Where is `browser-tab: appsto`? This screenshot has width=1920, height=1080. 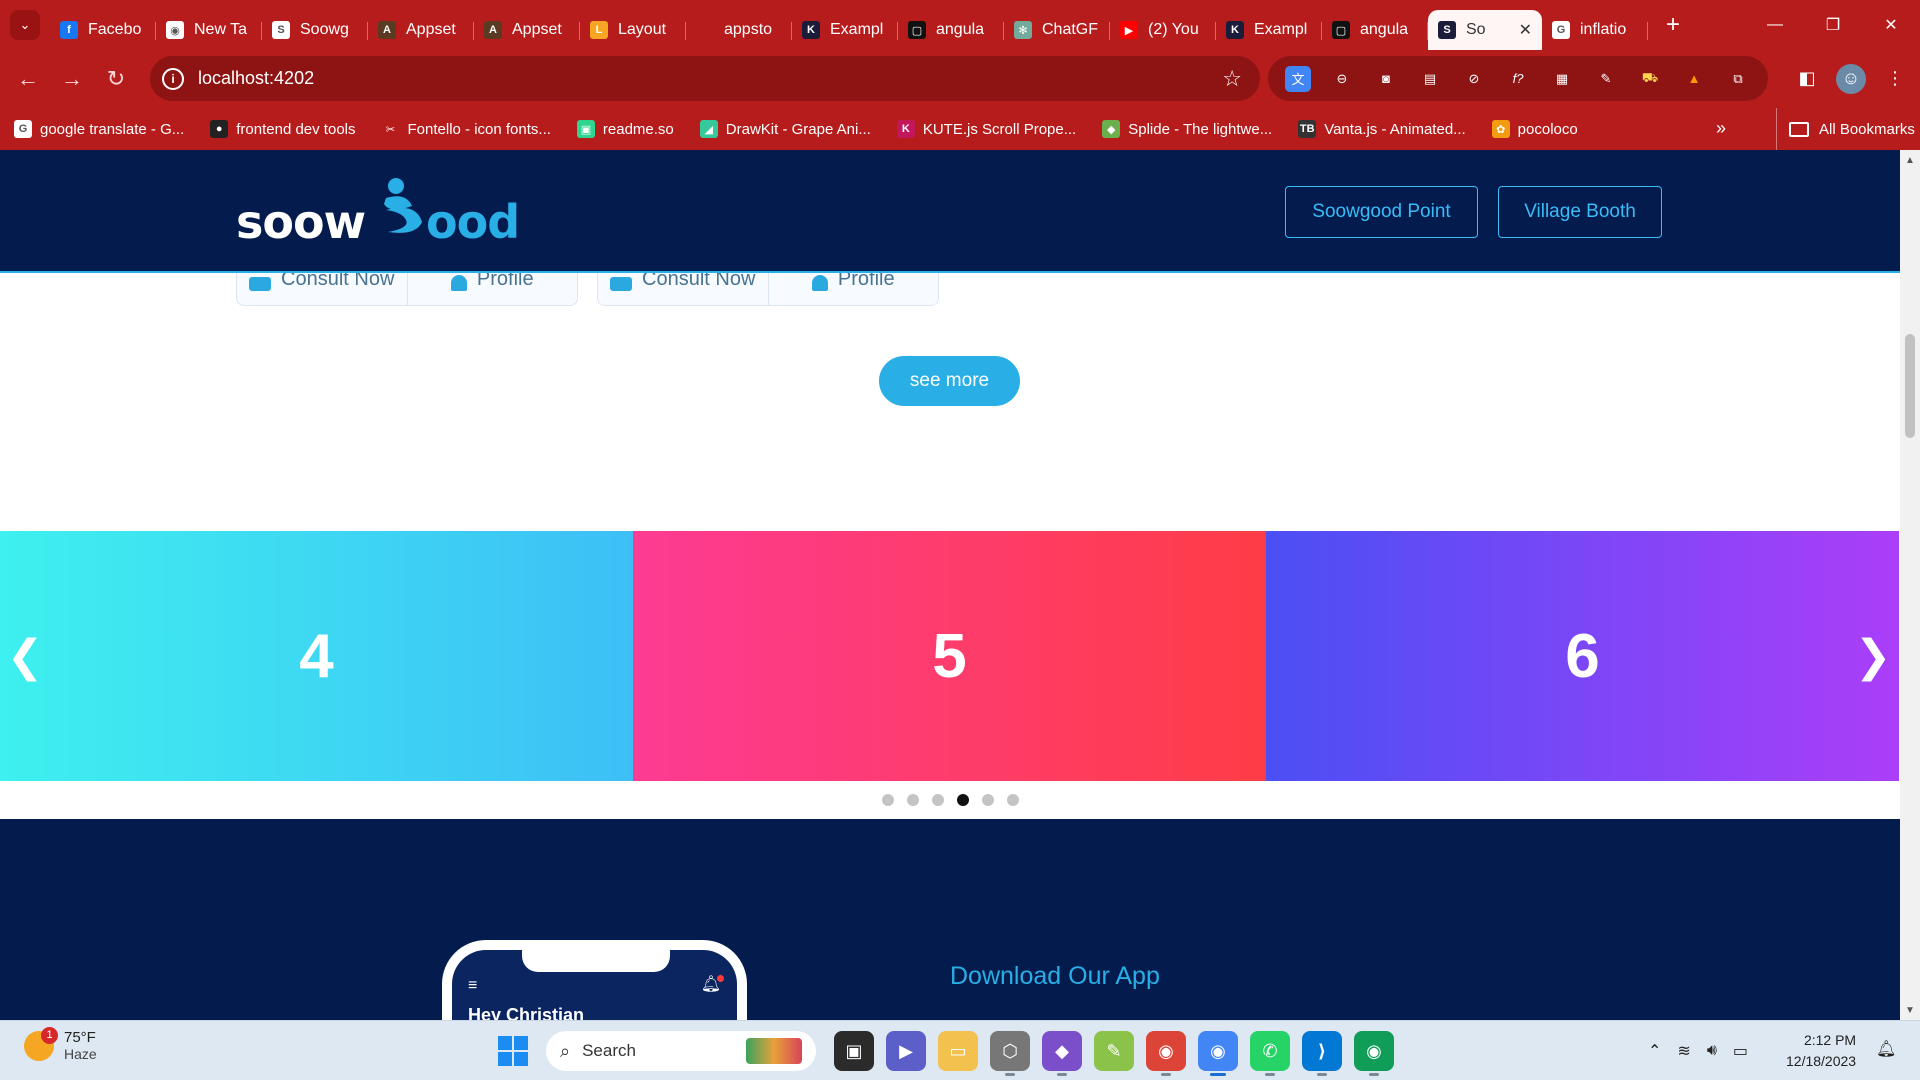
browser-tab: appsto is located at coordinates (739, 30).